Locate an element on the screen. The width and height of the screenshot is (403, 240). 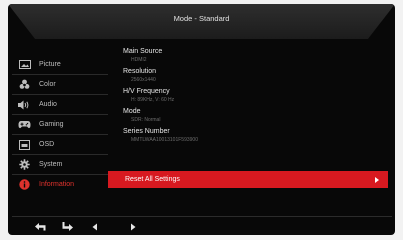
resolution-label: Resolution is located at coordinates (140, 71).